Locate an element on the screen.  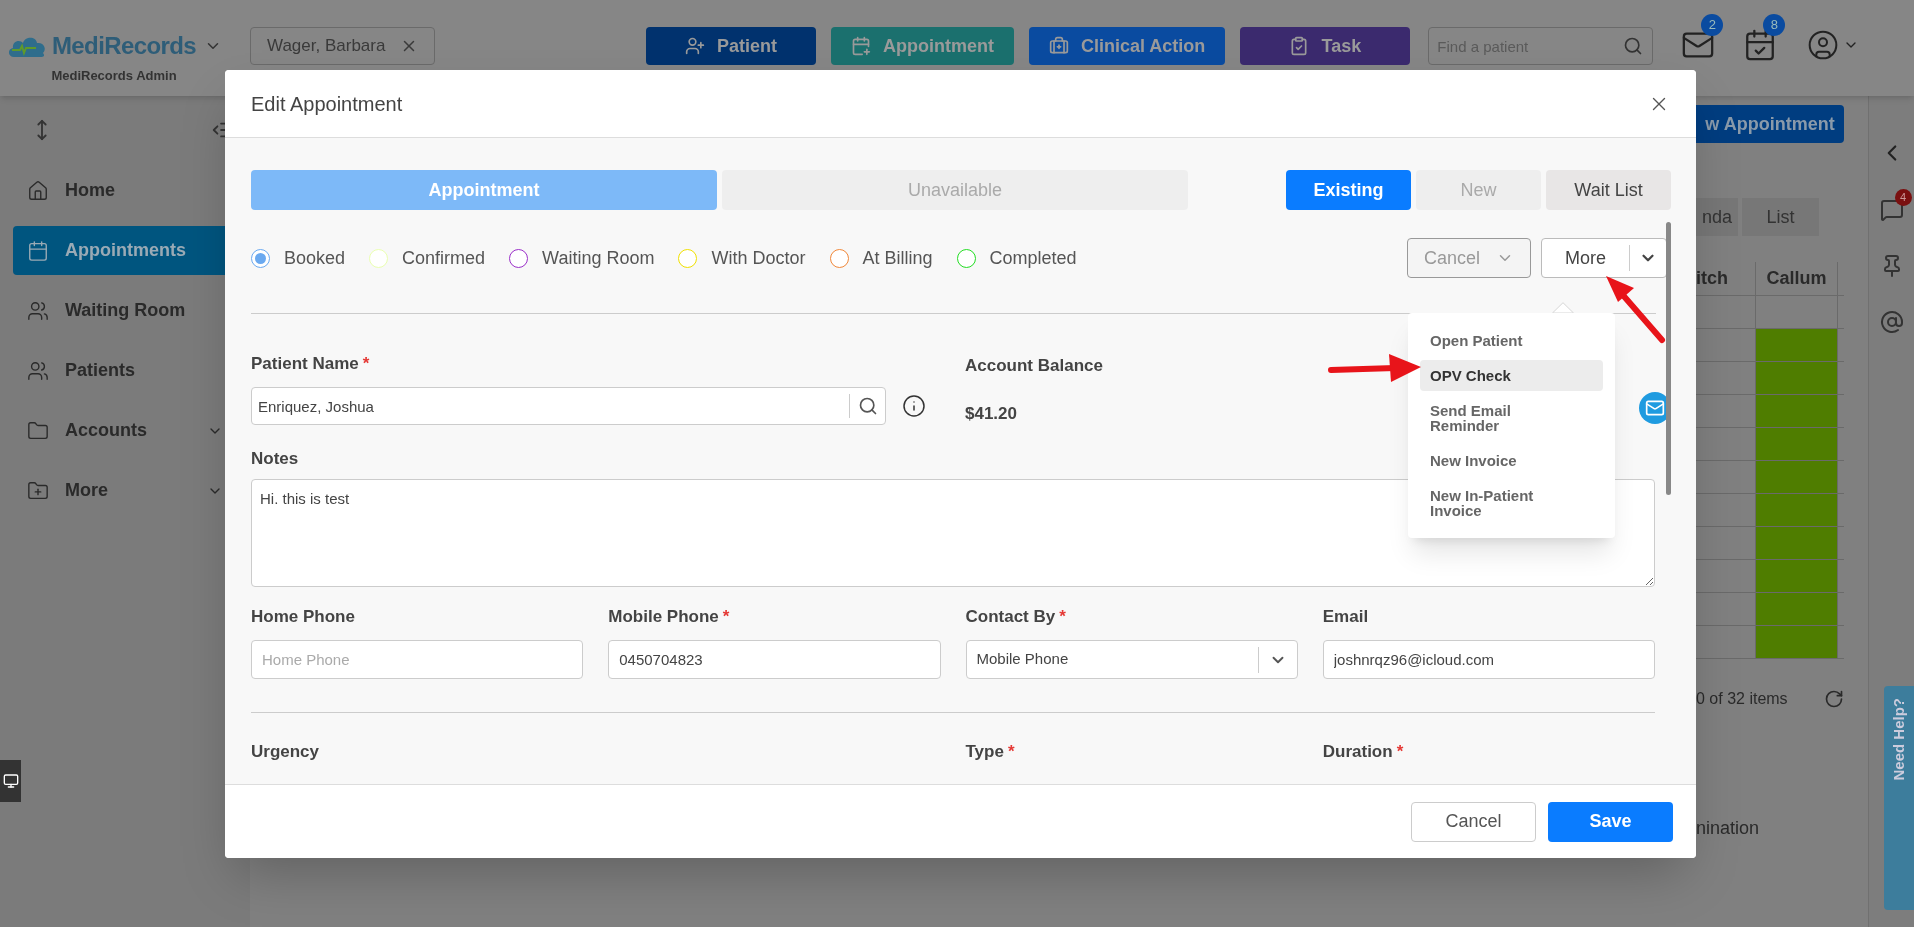
status-label: Completed is located at coordinates (1033, 258).